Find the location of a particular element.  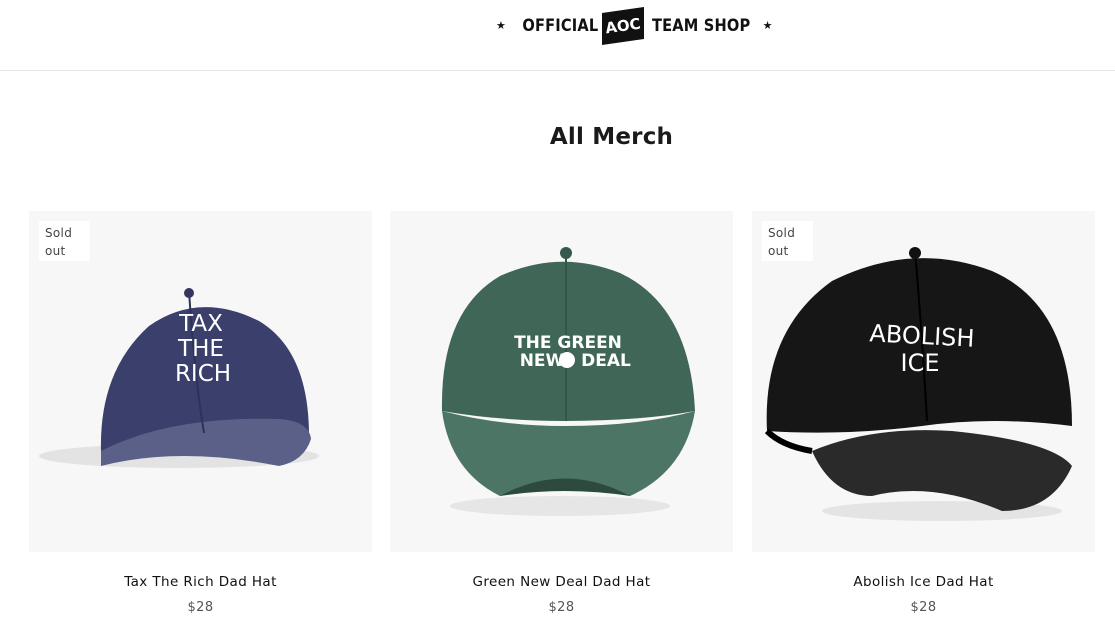

cap-text: THE GREEN is located at coordinates (568, 343).